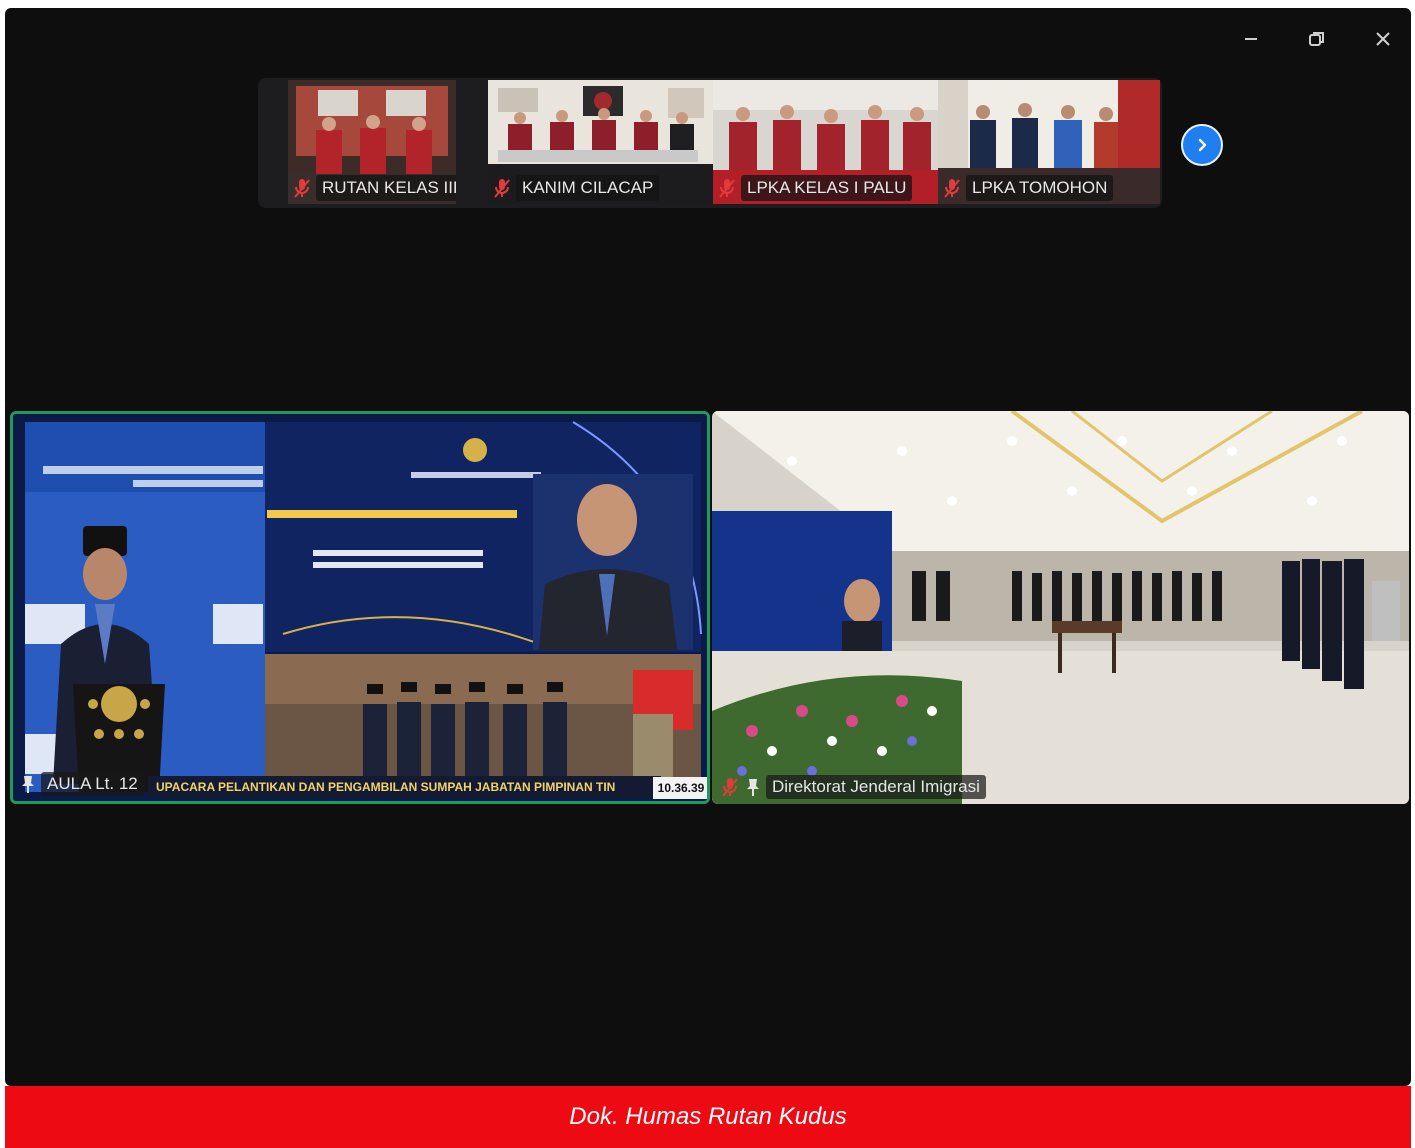 The image size is (1415, 1148). I want to click on close-icon, so click(1383, 39).